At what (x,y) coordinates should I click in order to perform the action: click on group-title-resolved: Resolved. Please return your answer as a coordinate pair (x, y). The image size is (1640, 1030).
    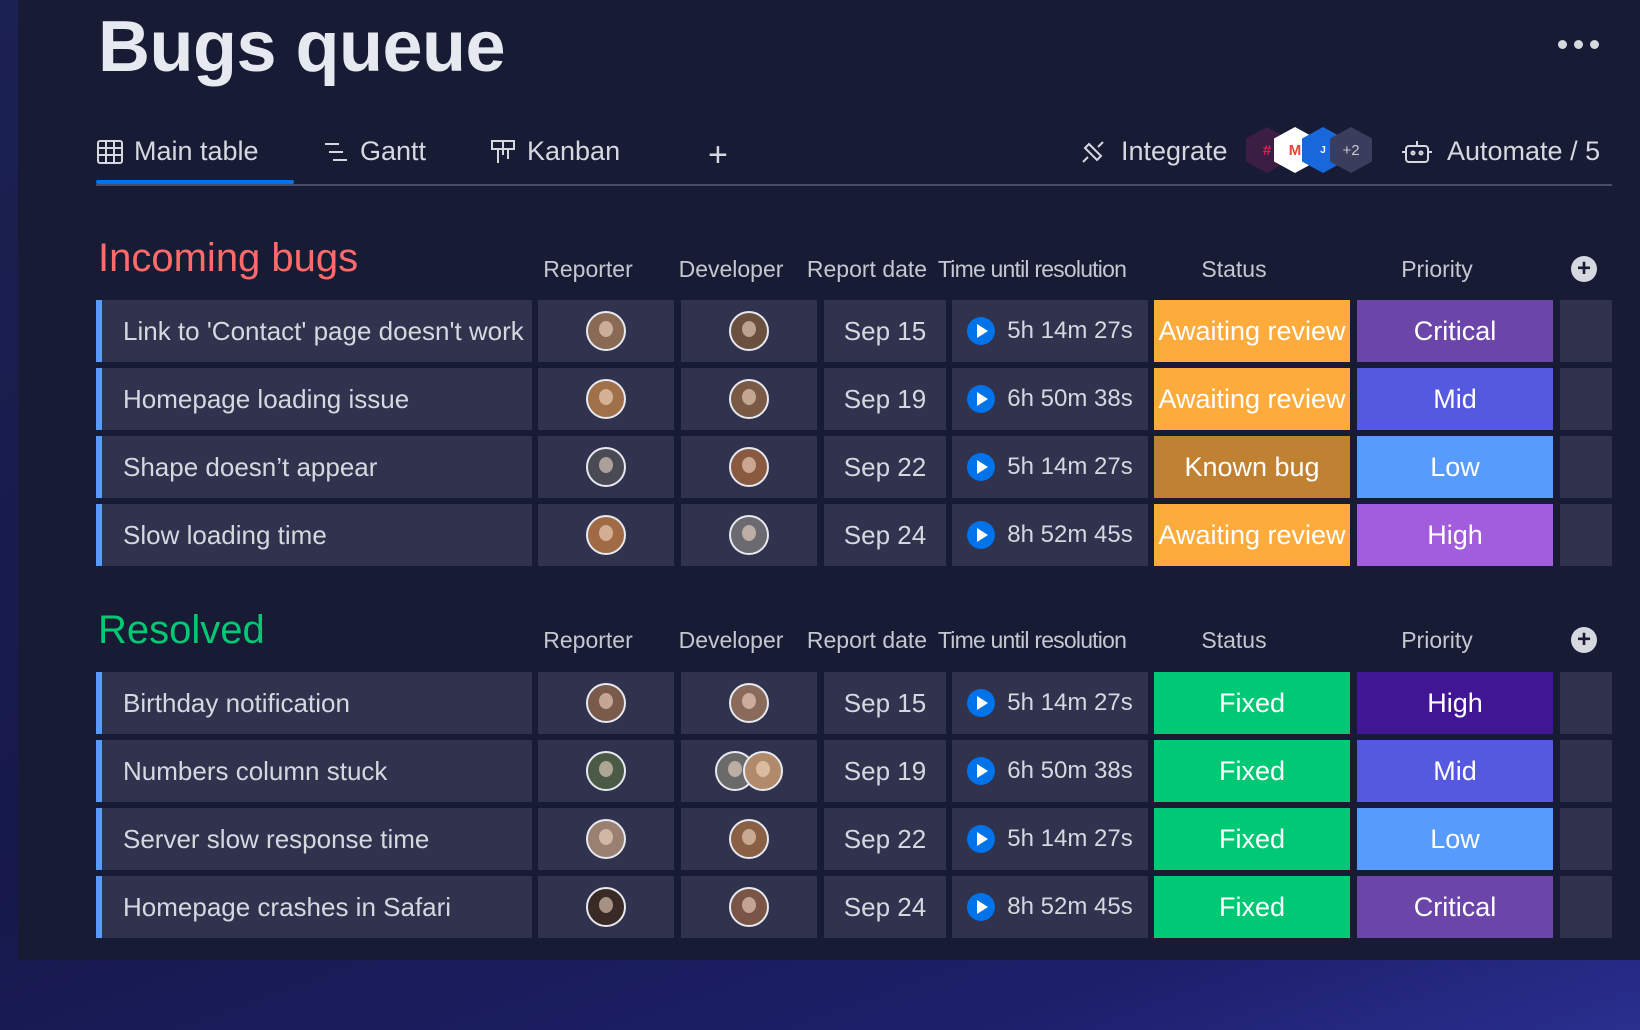
    Looking at the image, I should click on (181, 630).